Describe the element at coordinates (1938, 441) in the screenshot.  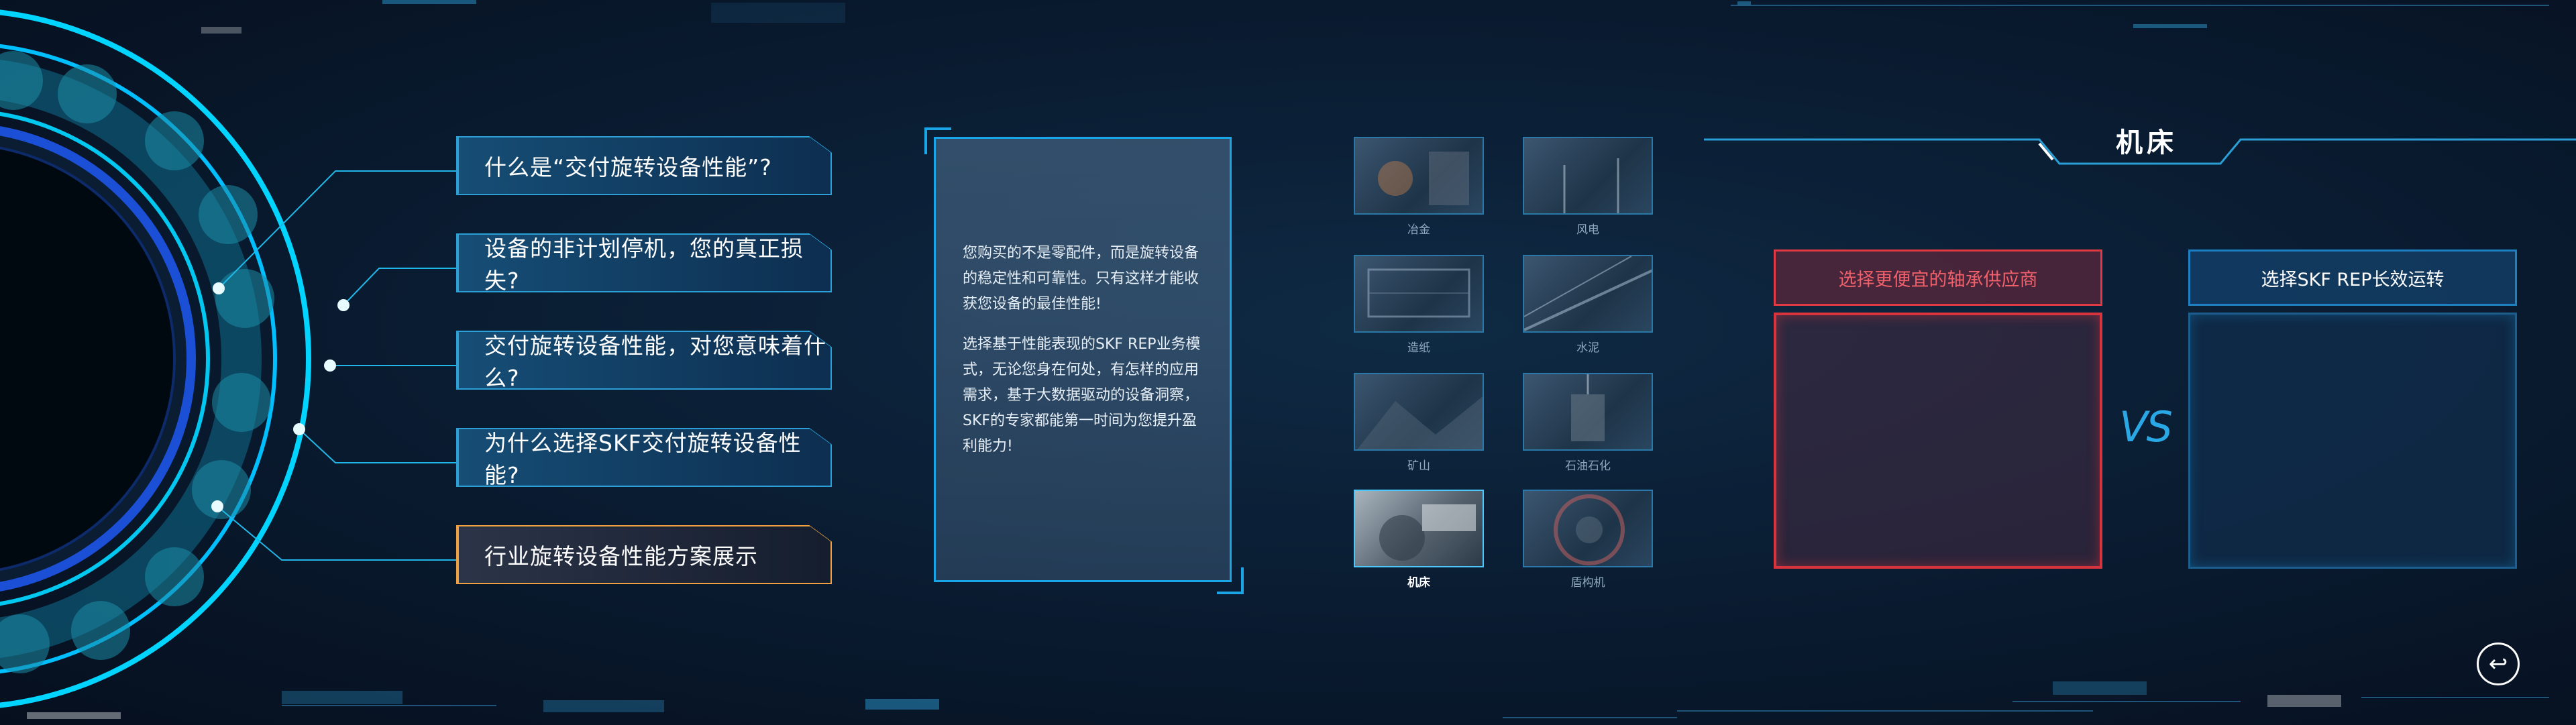
I see `cheaper-supplier-panel` at that location.